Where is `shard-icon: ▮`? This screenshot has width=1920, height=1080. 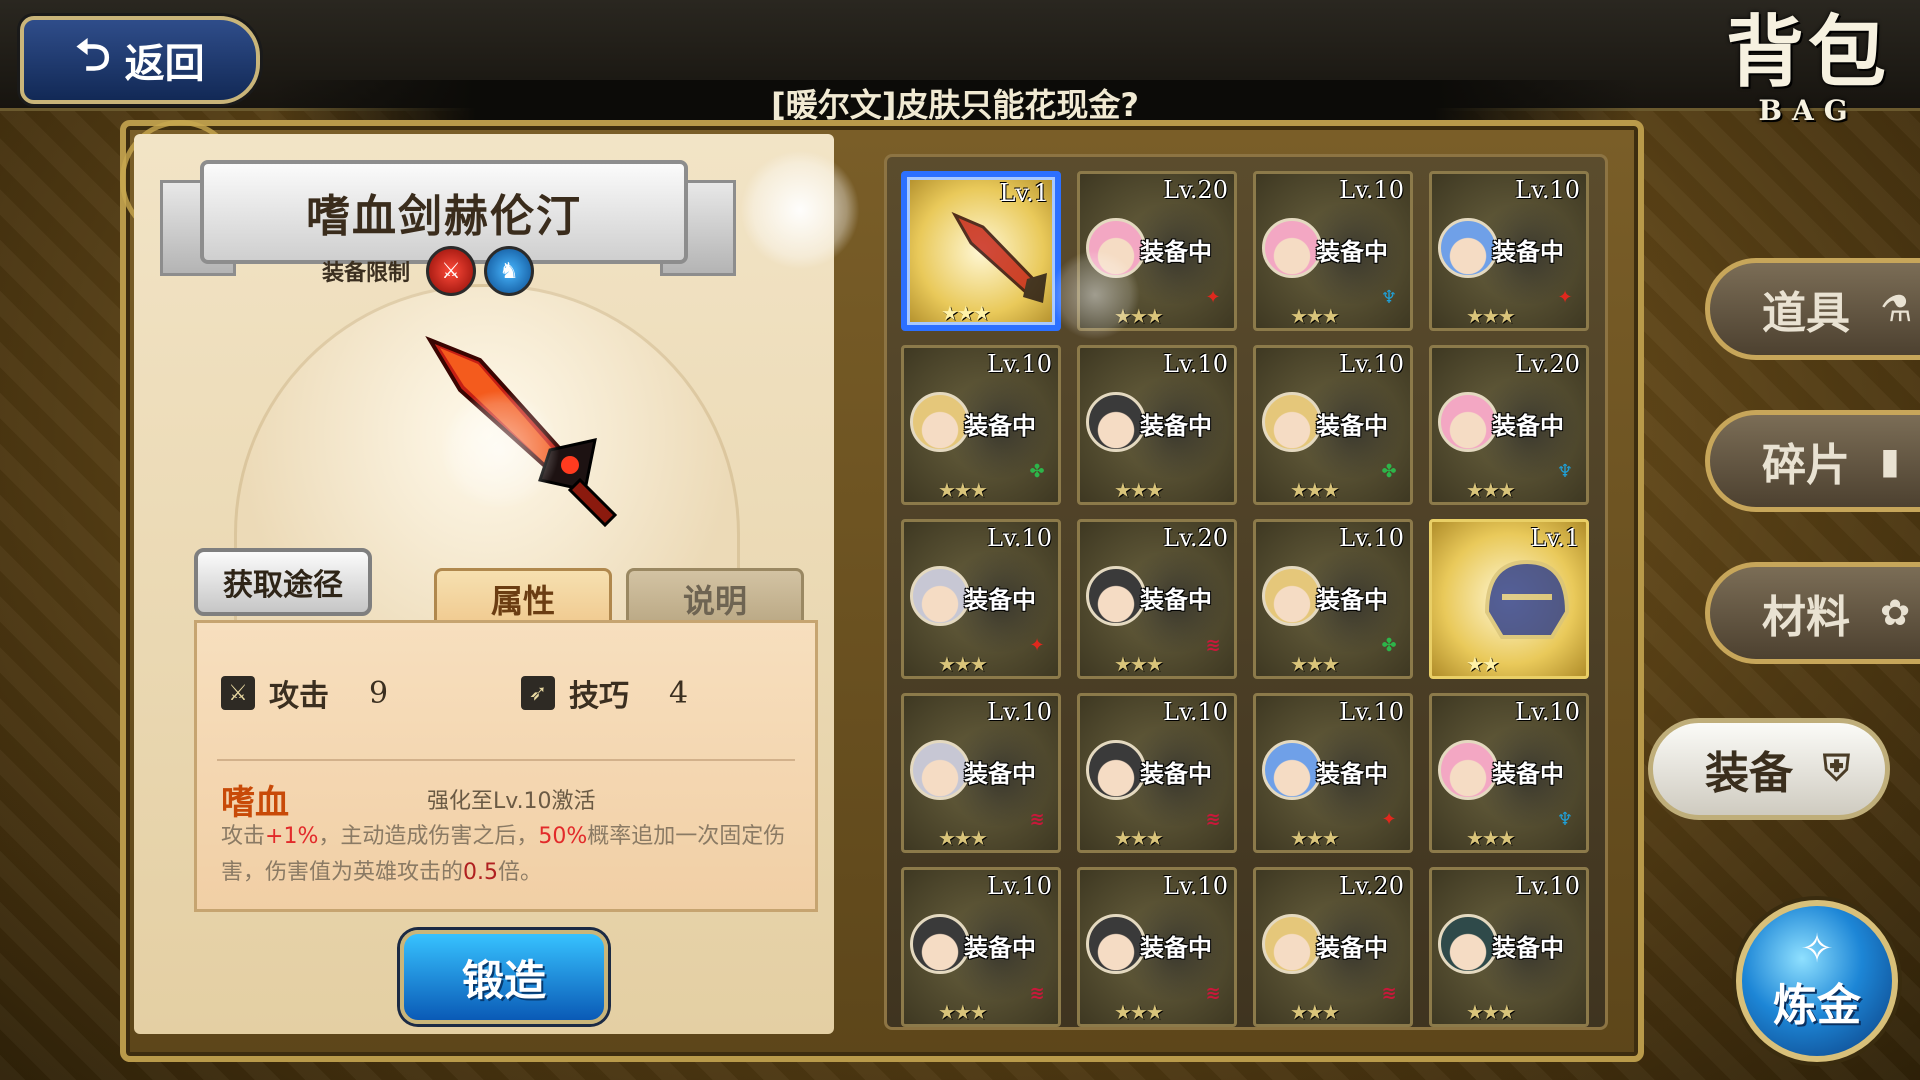 shard-icon: ▮ is located at coordinates (1890, 461).